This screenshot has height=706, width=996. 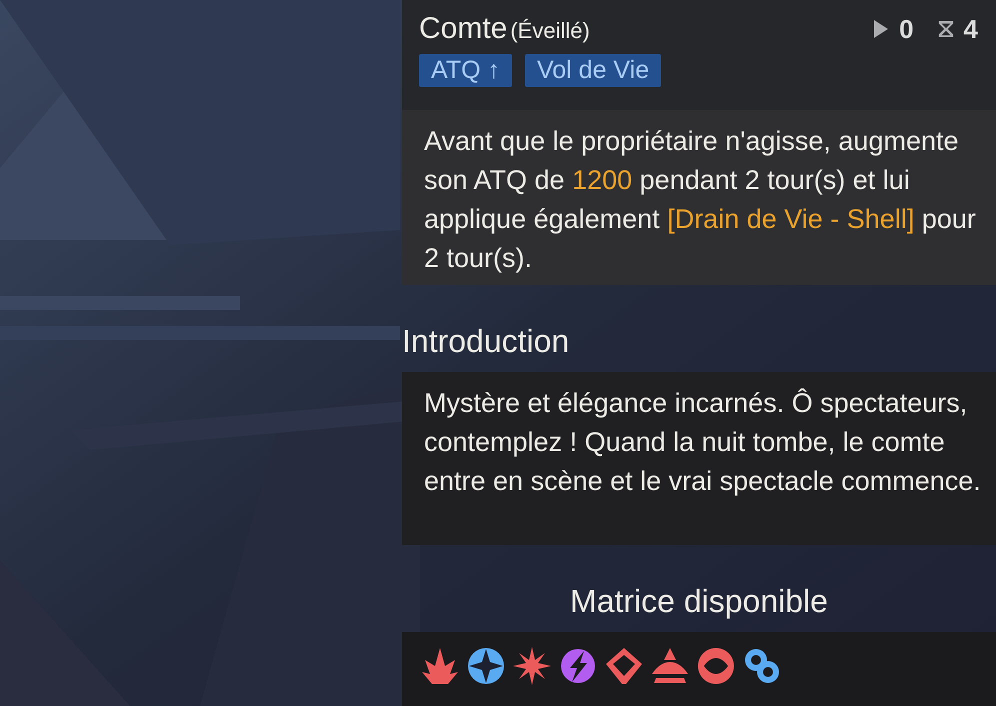 What do you see at coordinates (700, 200) in the screenshot?
I see `skill-description: Avant que le propriétaire n'agisse, augmente son ATQ de 1200 pendant 2 tour(s) et lui applique également [Drain de Vie - Shell] pour 2 tour(s).` at bounding box center [700, 200].